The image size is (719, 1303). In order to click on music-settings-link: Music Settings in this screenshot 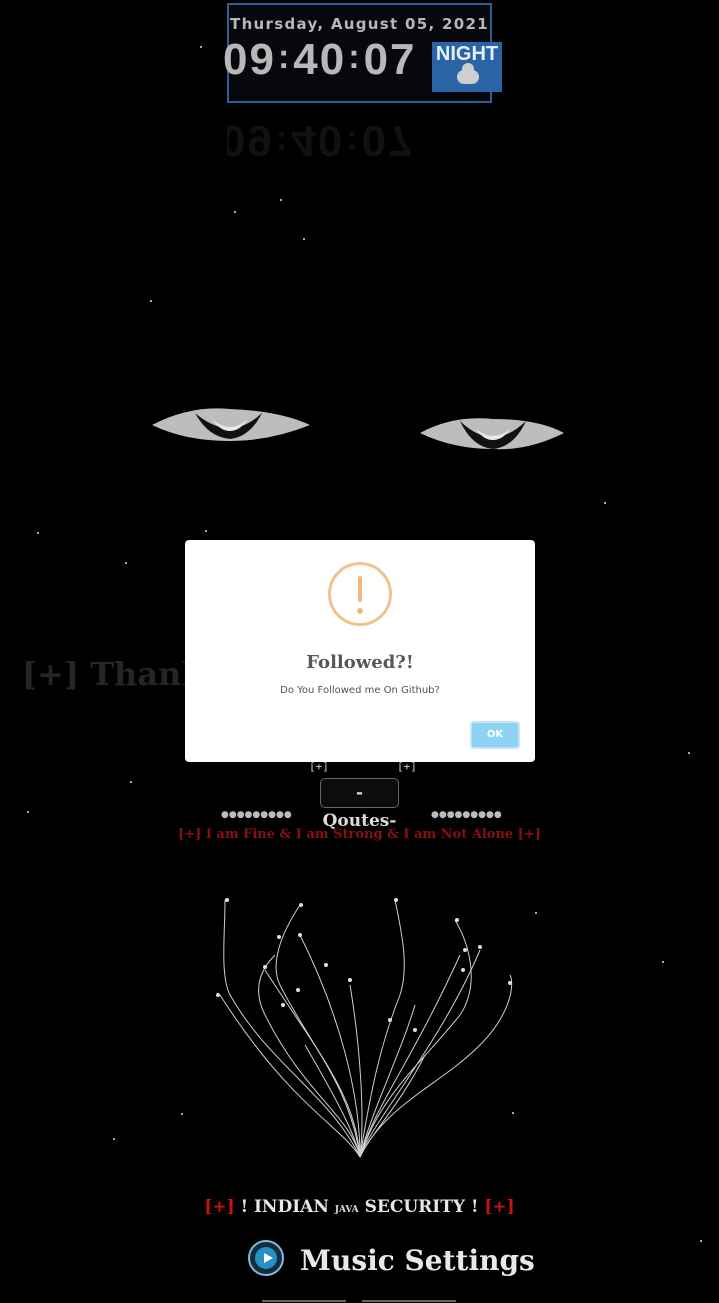, I will do `click(417, 1260)`.